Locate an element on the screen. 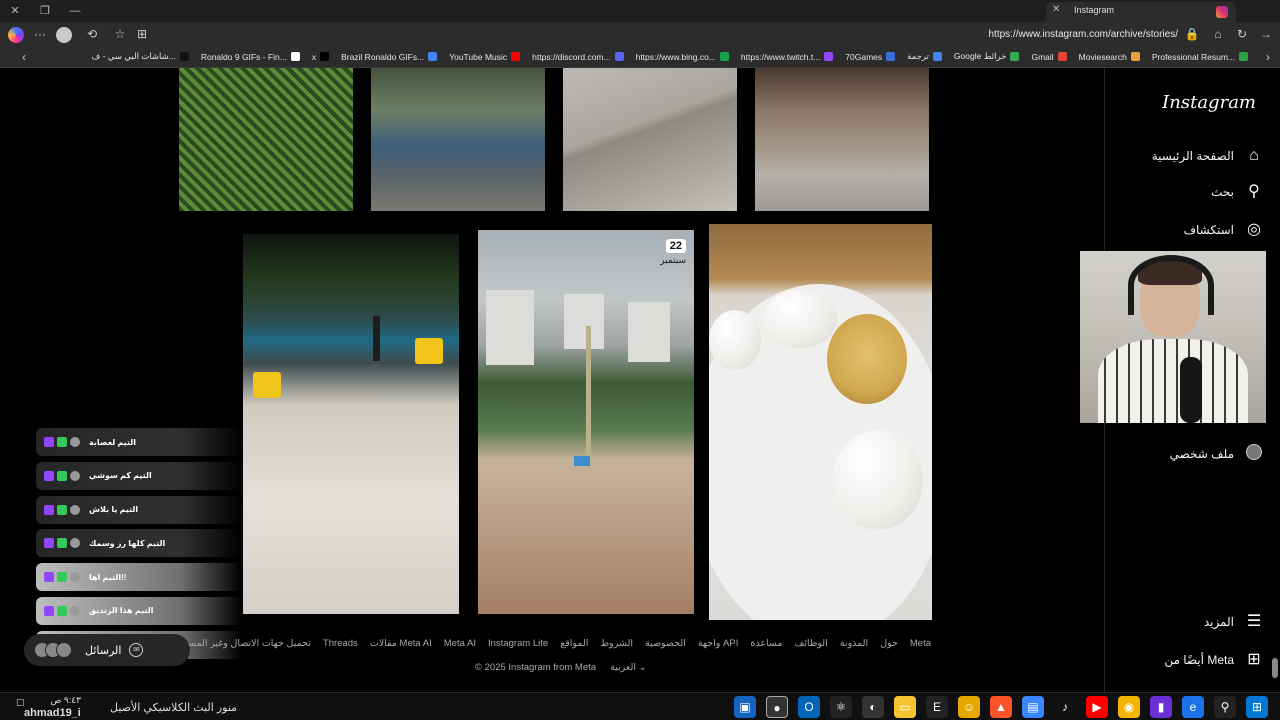 This screenshot has height=720, width=1280. bookmark-label: Moviesearch is located at coordinates (1102, 56).